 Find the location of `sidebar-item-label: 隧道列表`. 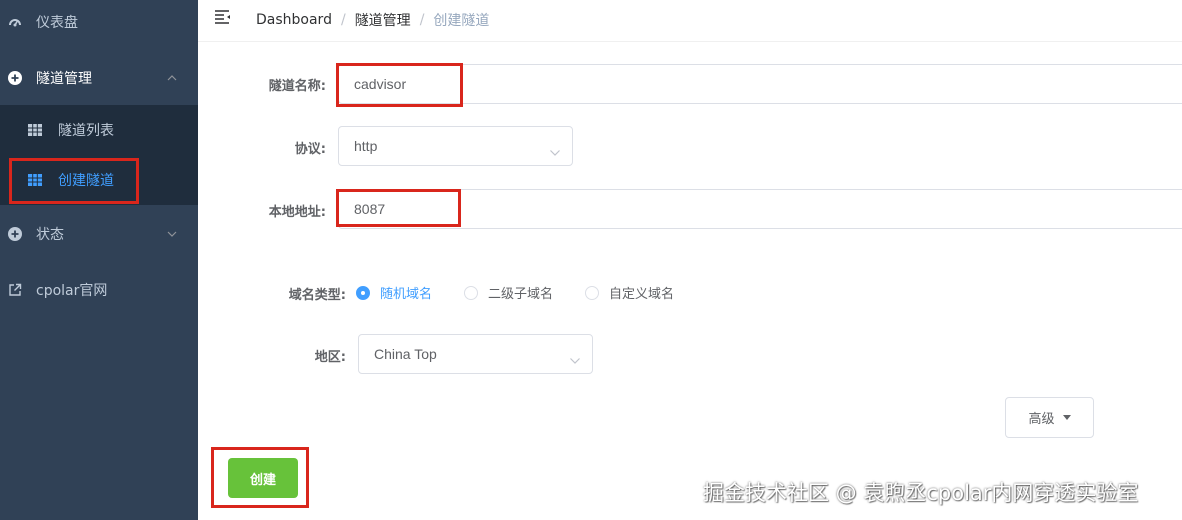

sidebar-item-label: 隧道列表 is located at coordinates (86, 131).